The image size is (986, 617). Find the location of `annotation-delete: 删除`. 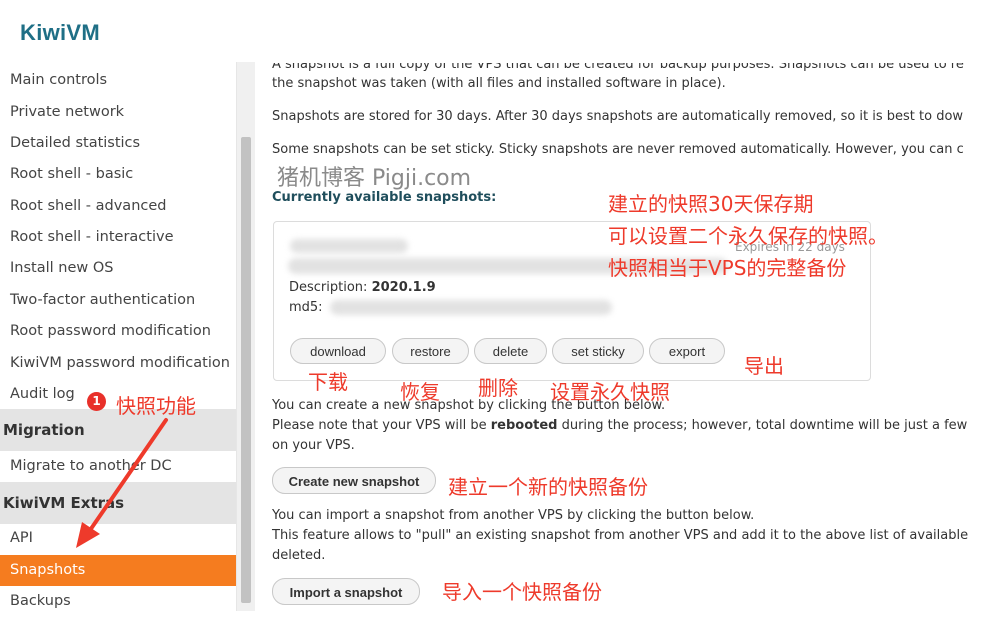

annotation-delete: 删除 is located at coordinates (498, 388).